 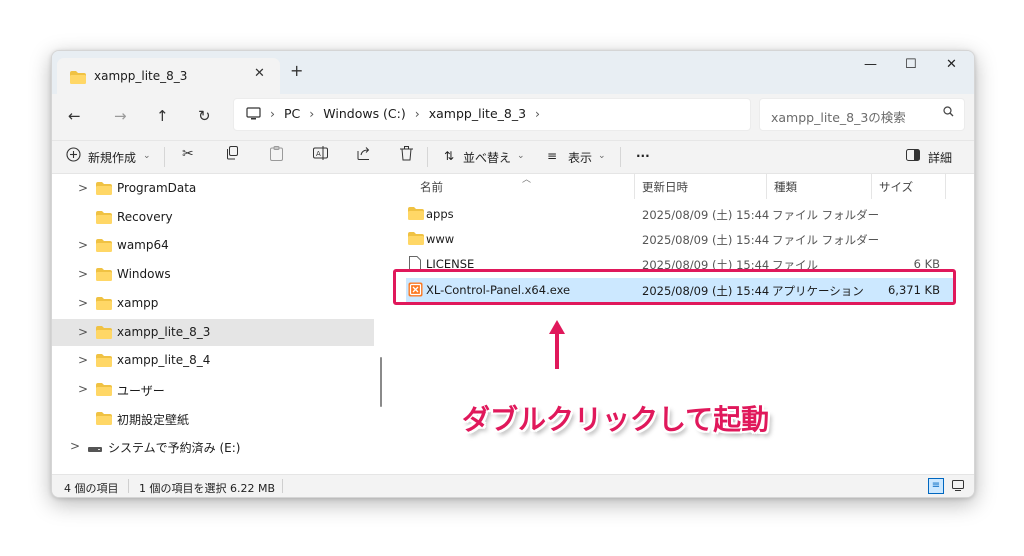 What do you see at coordinates (276, 155) in the screenshot?
I see `paste-icon` at bounding box center [276, 155].